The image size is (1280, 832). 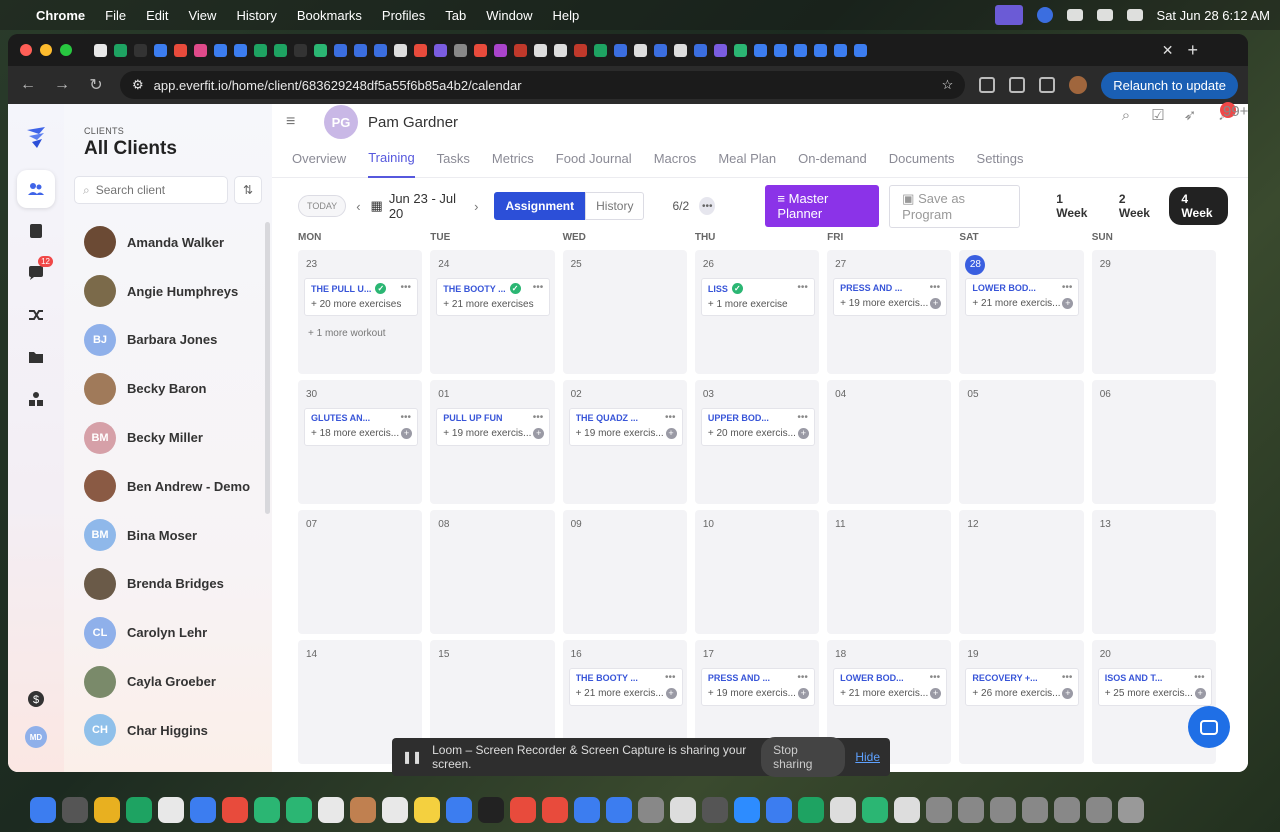 What do you see at coordinates (168, 291) in the screenshot?
I see `client-list-item: Angie Humphreys` at bounding box center [168, 291].